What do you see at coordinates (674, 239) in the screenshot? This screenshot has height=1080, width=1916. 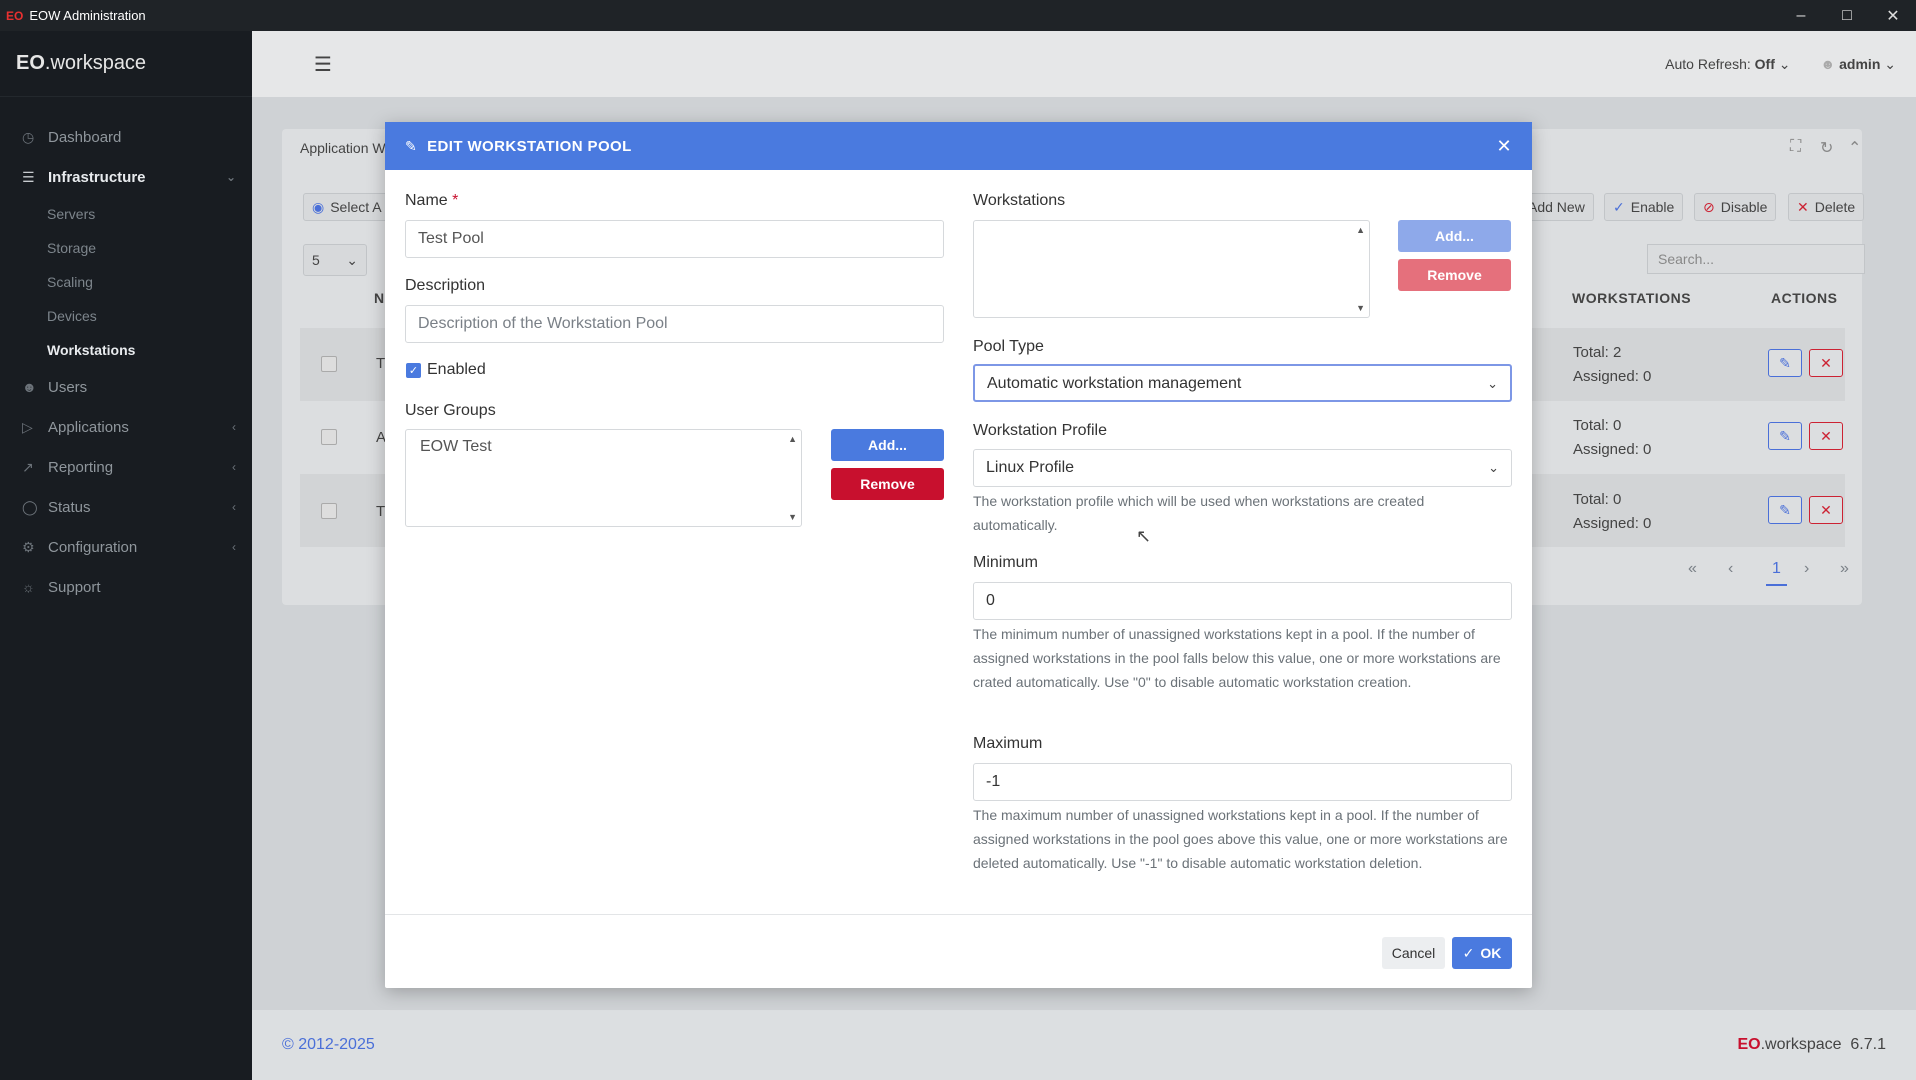 I see `name-input: Test Pool` at bounding box center [674, 239].